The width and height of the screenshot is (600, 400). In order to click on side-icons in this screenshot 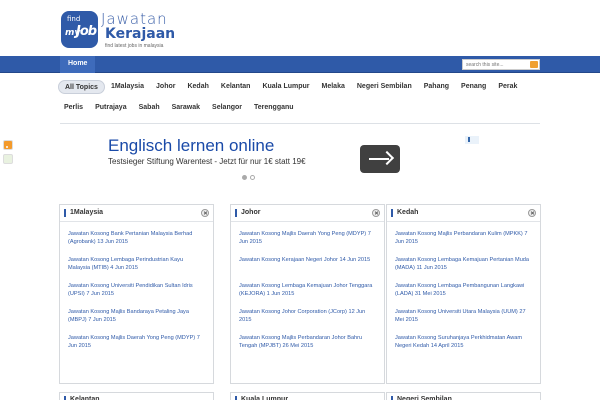, I will do `click(8, 154)`.